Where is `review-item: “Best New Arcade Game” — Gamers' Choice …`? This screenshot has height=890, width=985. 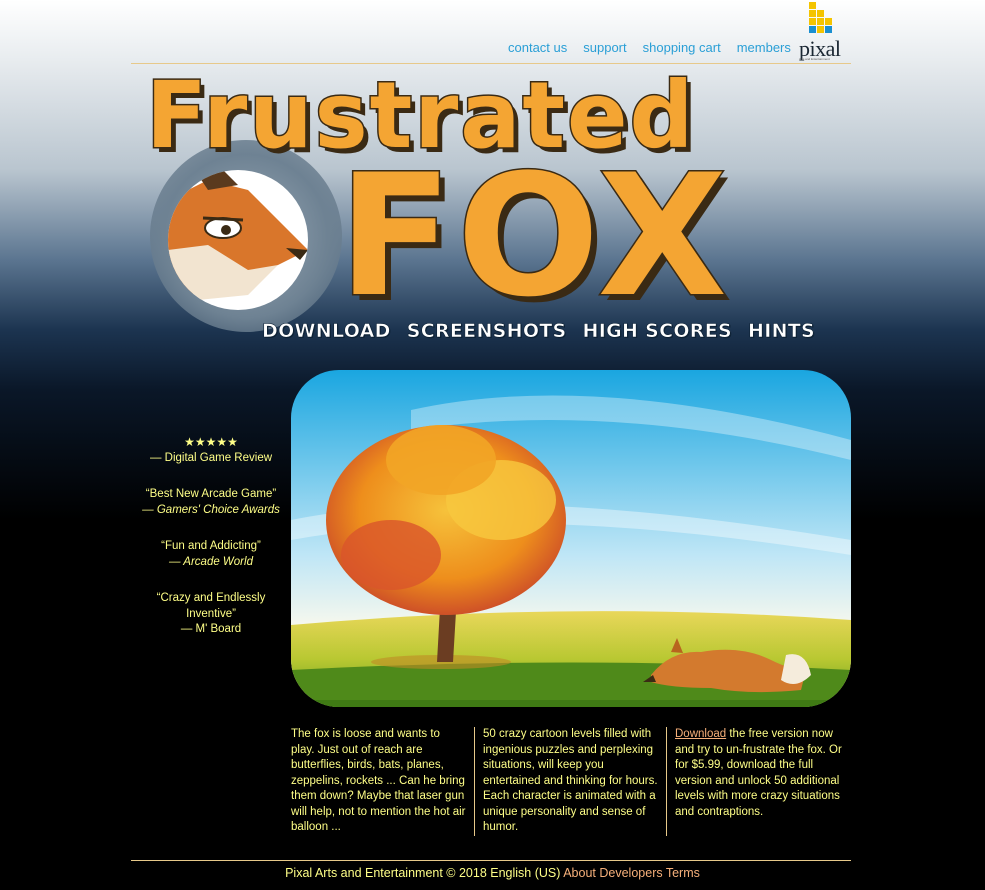 review-item: “Best New Arcade Game” — Gamers' Choice … is located at coordinates (211, 502).